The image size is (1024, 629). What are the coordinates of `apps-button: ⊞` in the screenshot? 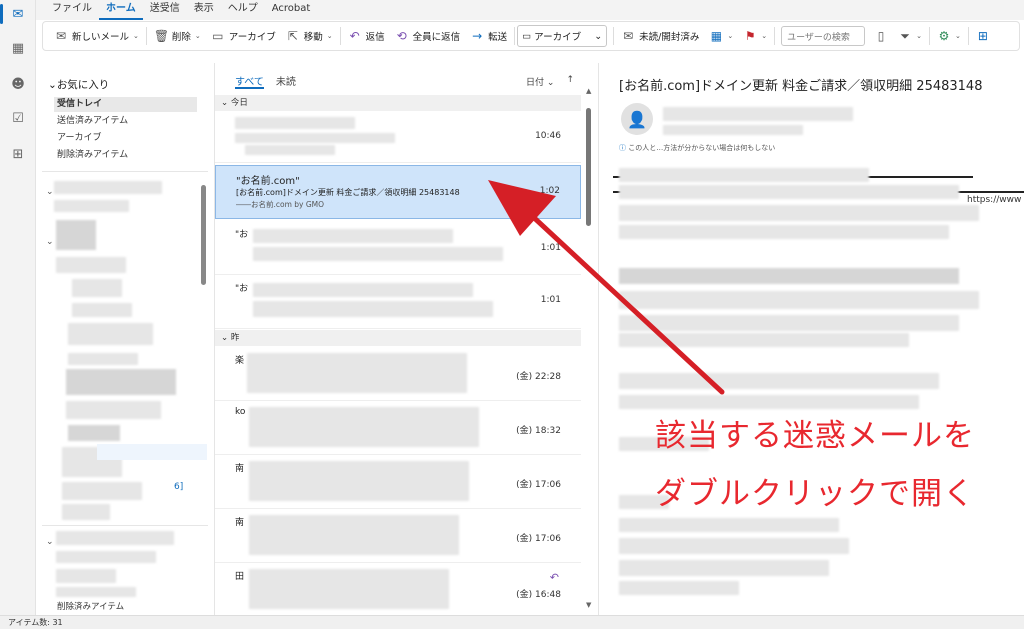 It's located at (983, 36).